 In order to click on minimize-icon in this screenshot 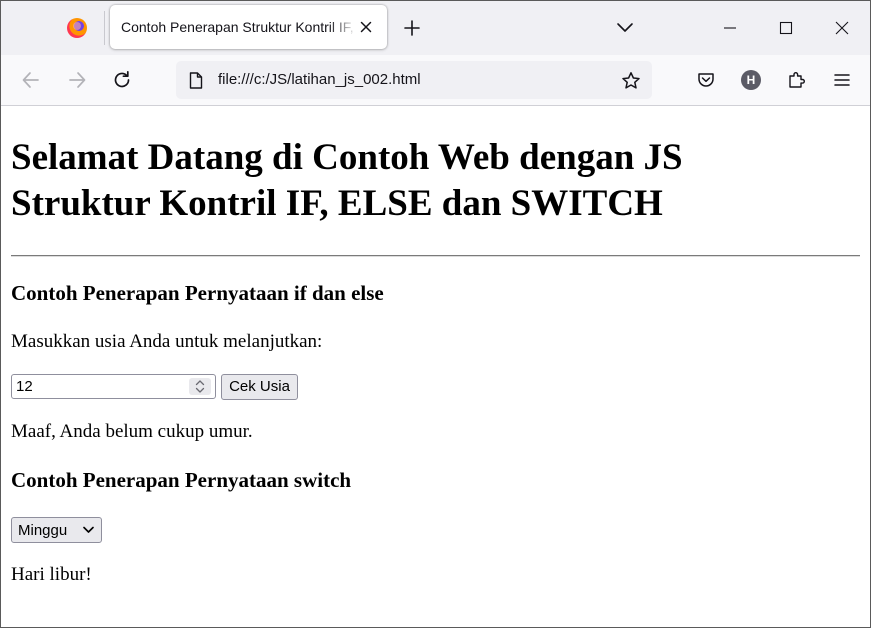, I will do `click(730, 28)`.